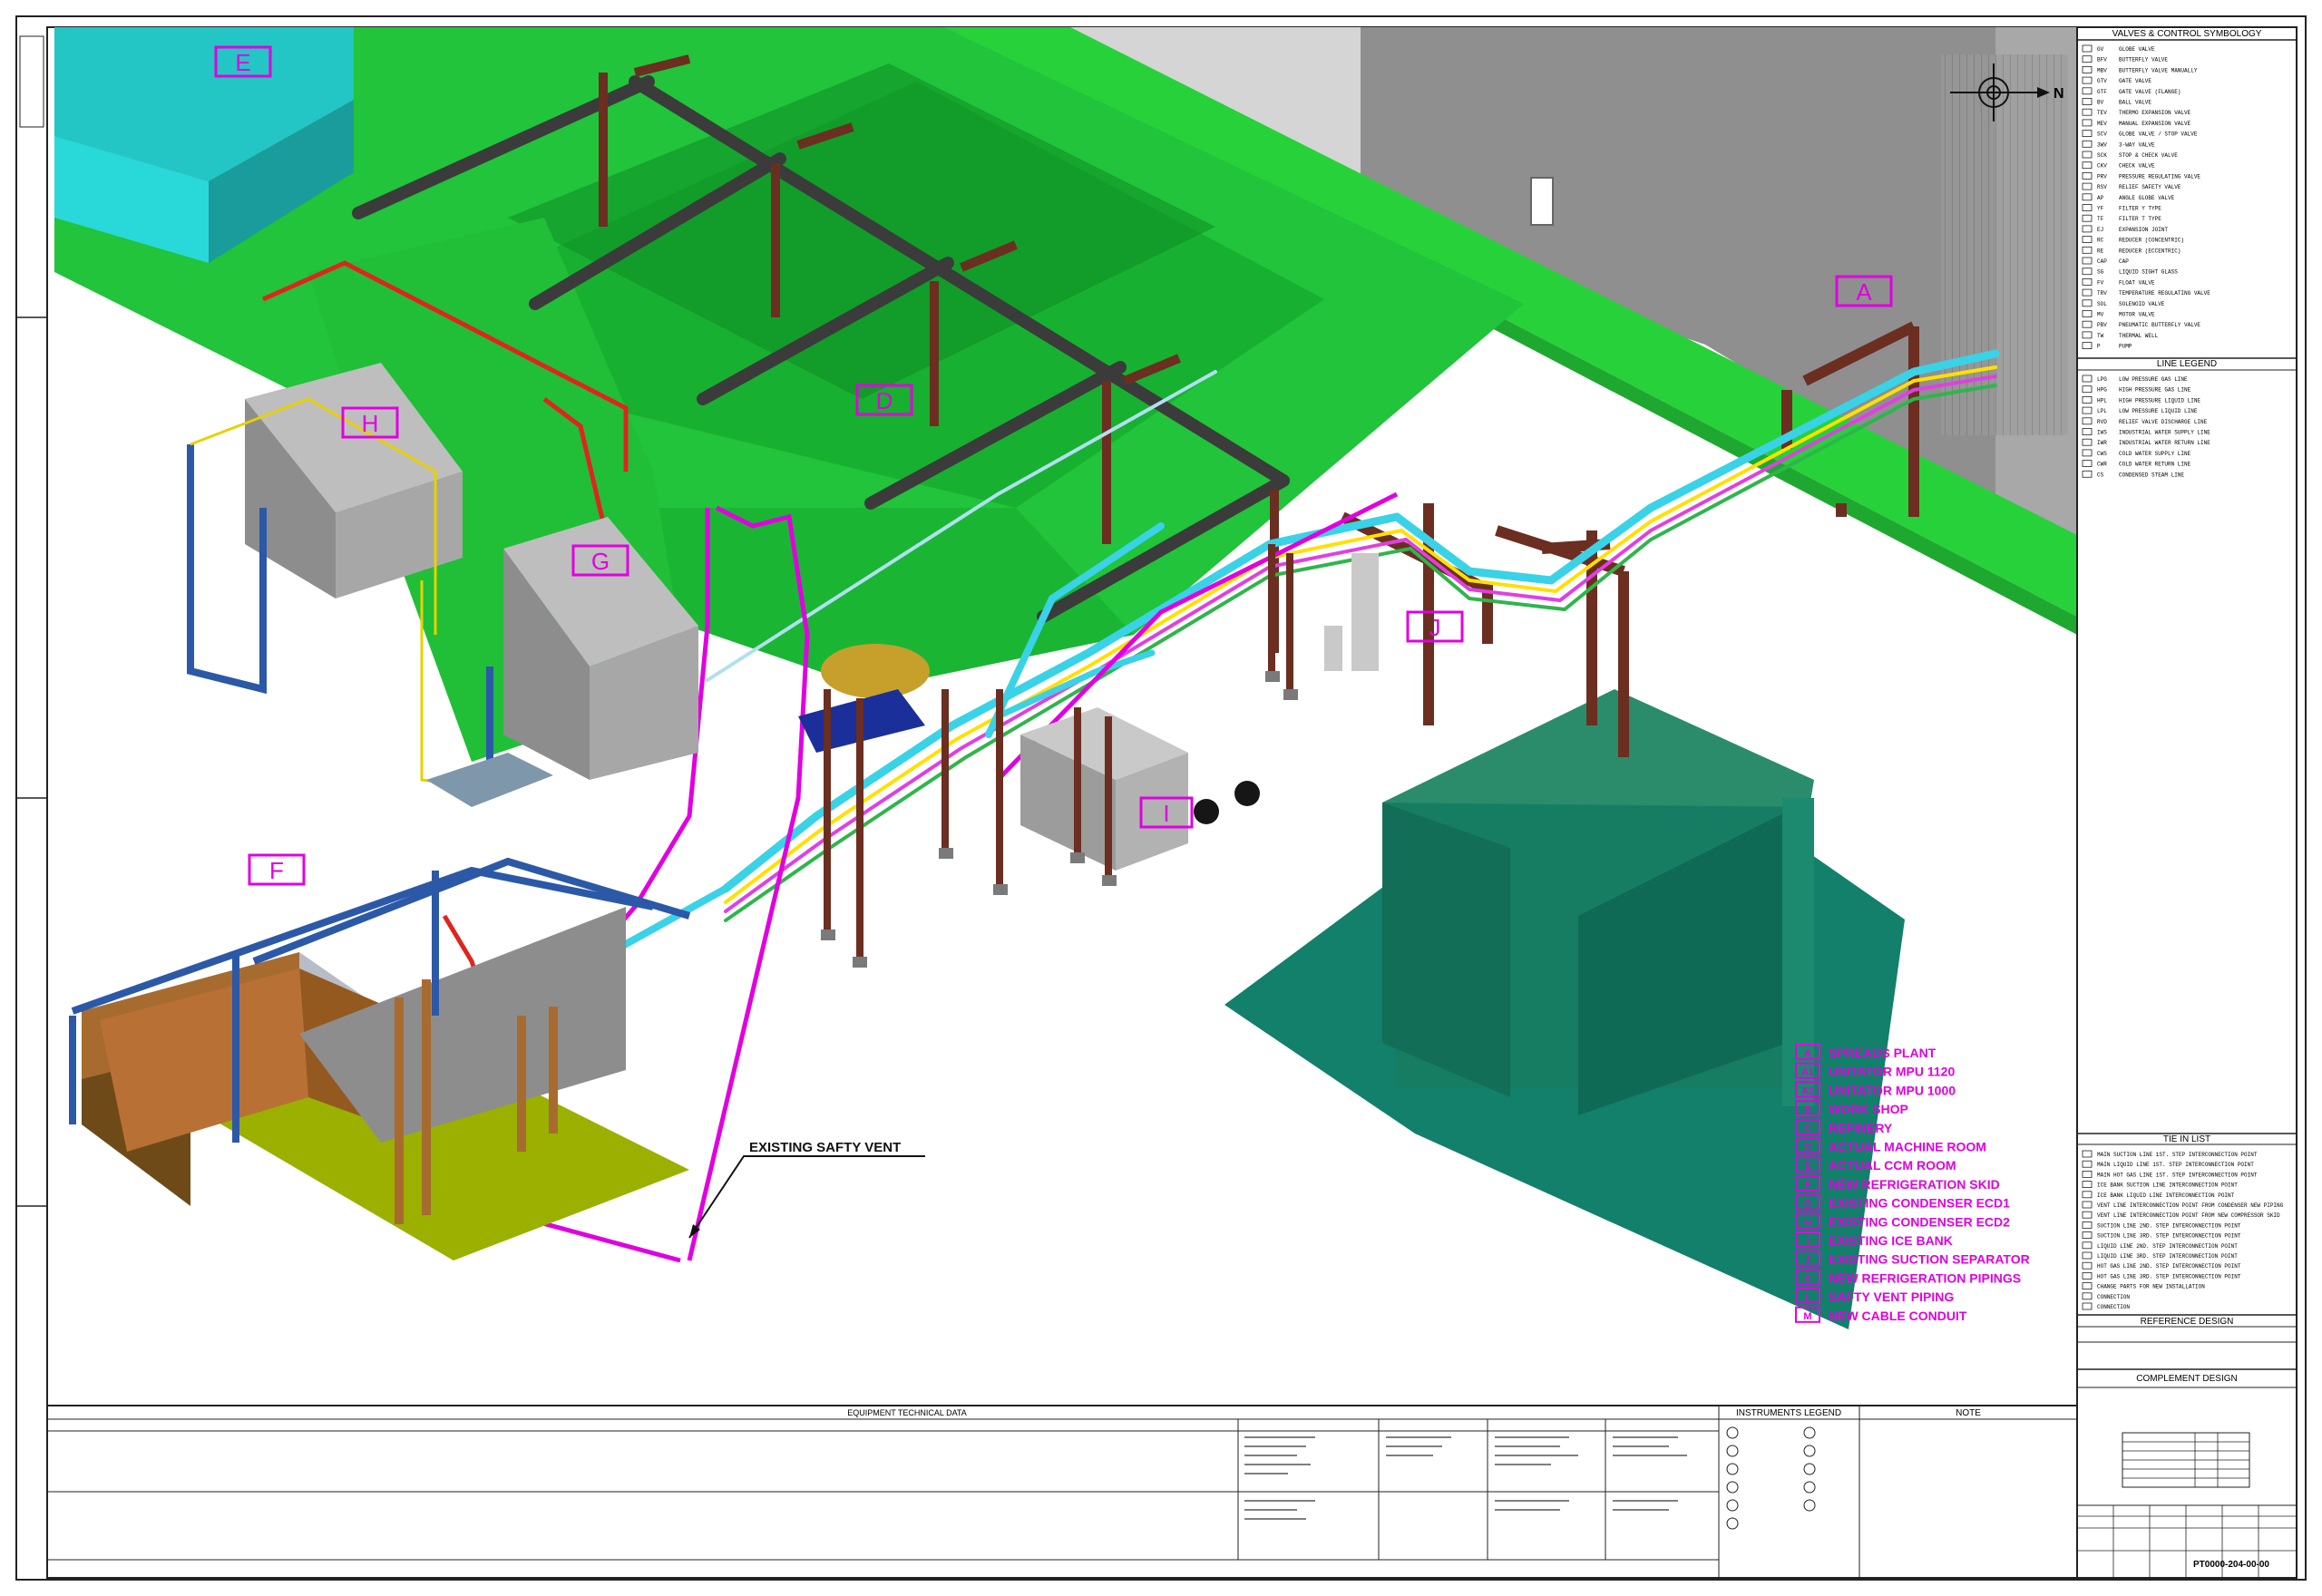 This screenshot has height=1596, width=2322. I want to click on legend-code: E, so click(1807, 1166).